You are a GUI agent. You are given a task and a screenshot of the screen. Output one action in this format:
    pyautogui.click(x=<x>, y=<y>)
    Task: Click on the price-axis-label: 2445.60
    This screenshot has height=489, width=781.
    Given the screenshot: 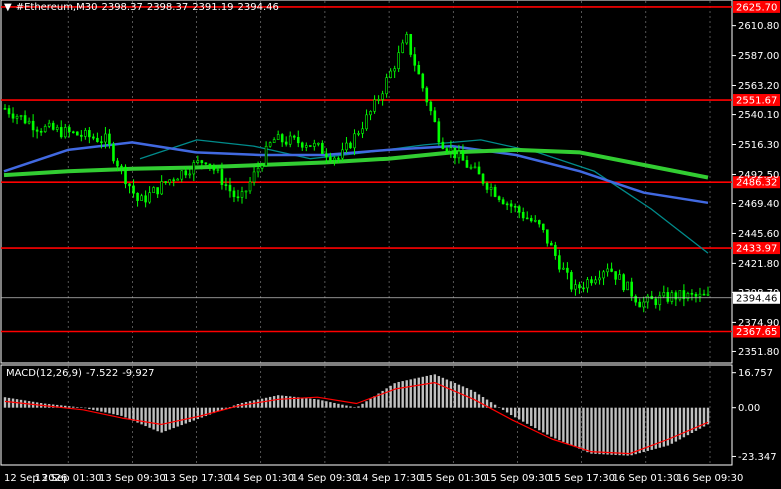 What is the action you would take?
    pyautogui.click(x=758, y=234)
    